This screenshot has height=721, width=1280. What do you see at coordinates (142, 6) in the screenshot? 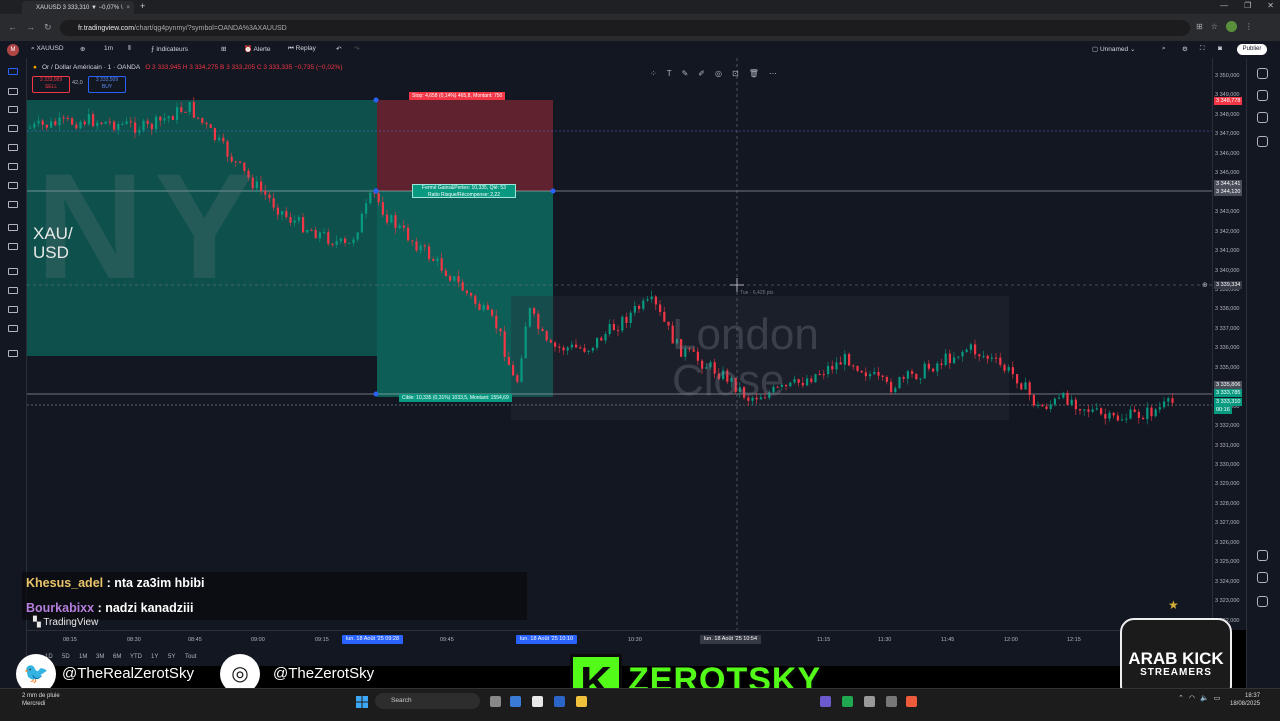
I see `new-tab-button: +` at bounding box center [142, 6].